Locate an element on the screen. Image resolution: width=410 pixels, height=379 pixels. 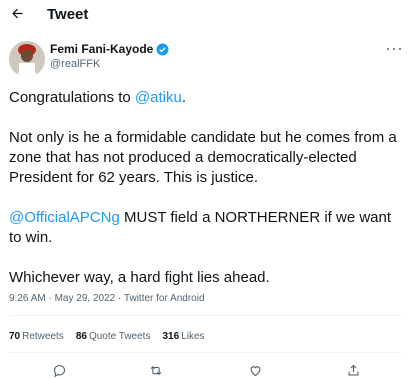
tweet-paragraph: Whichever way, a hard fight lies ahead. is located at coordinates (139, 277).